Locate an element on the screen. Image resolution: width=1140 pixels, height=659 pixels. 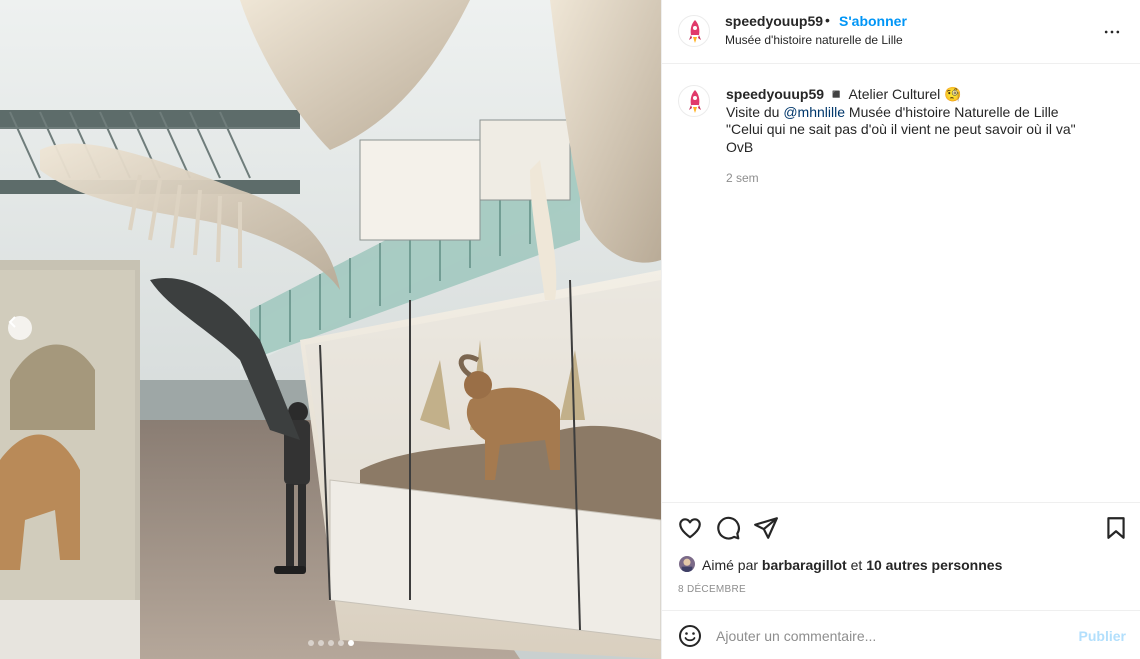
comment-icon is located at coordinates (728, 528).